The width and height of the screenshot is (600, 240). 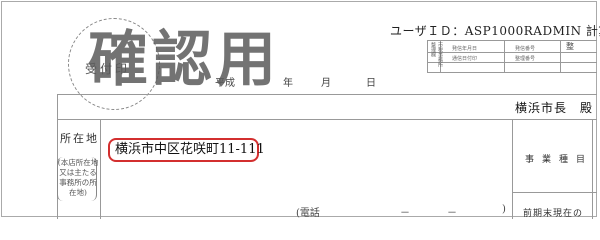 I want to click on table-left-border, so click(x=427, y=56).